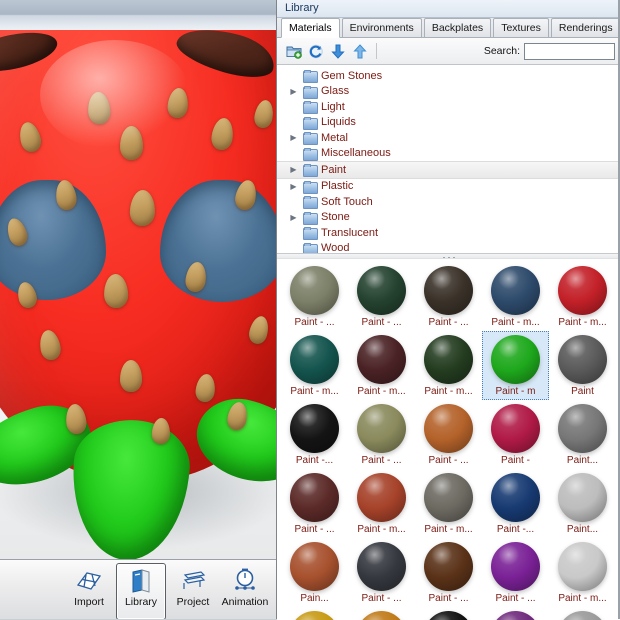  What do you see at coordinates (193, 591) in the screenshot?
I see `mode-button-project: Project` at bounding box center [193, 591].